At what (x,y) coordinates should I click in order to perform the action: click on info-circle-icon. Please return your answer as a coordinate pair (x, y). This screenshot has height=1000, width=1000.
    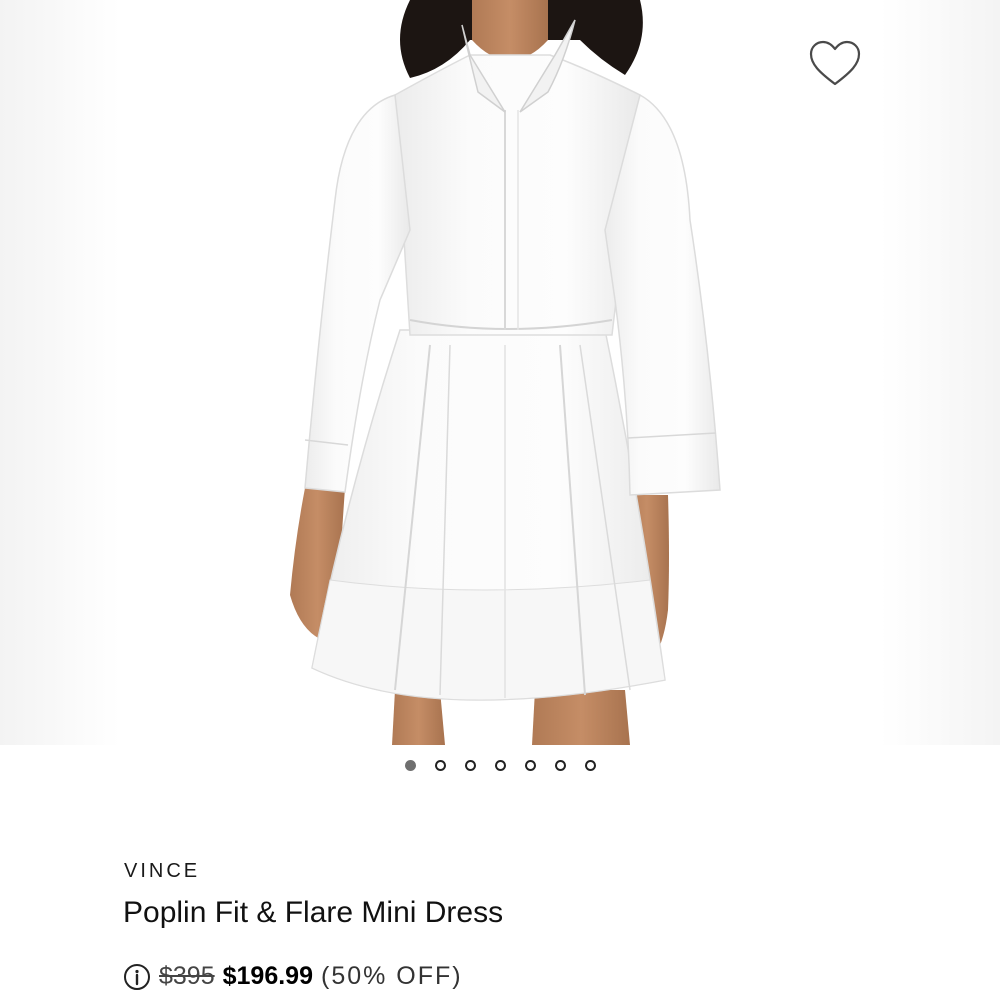
    Looking at the image, I should click on (137, 977).